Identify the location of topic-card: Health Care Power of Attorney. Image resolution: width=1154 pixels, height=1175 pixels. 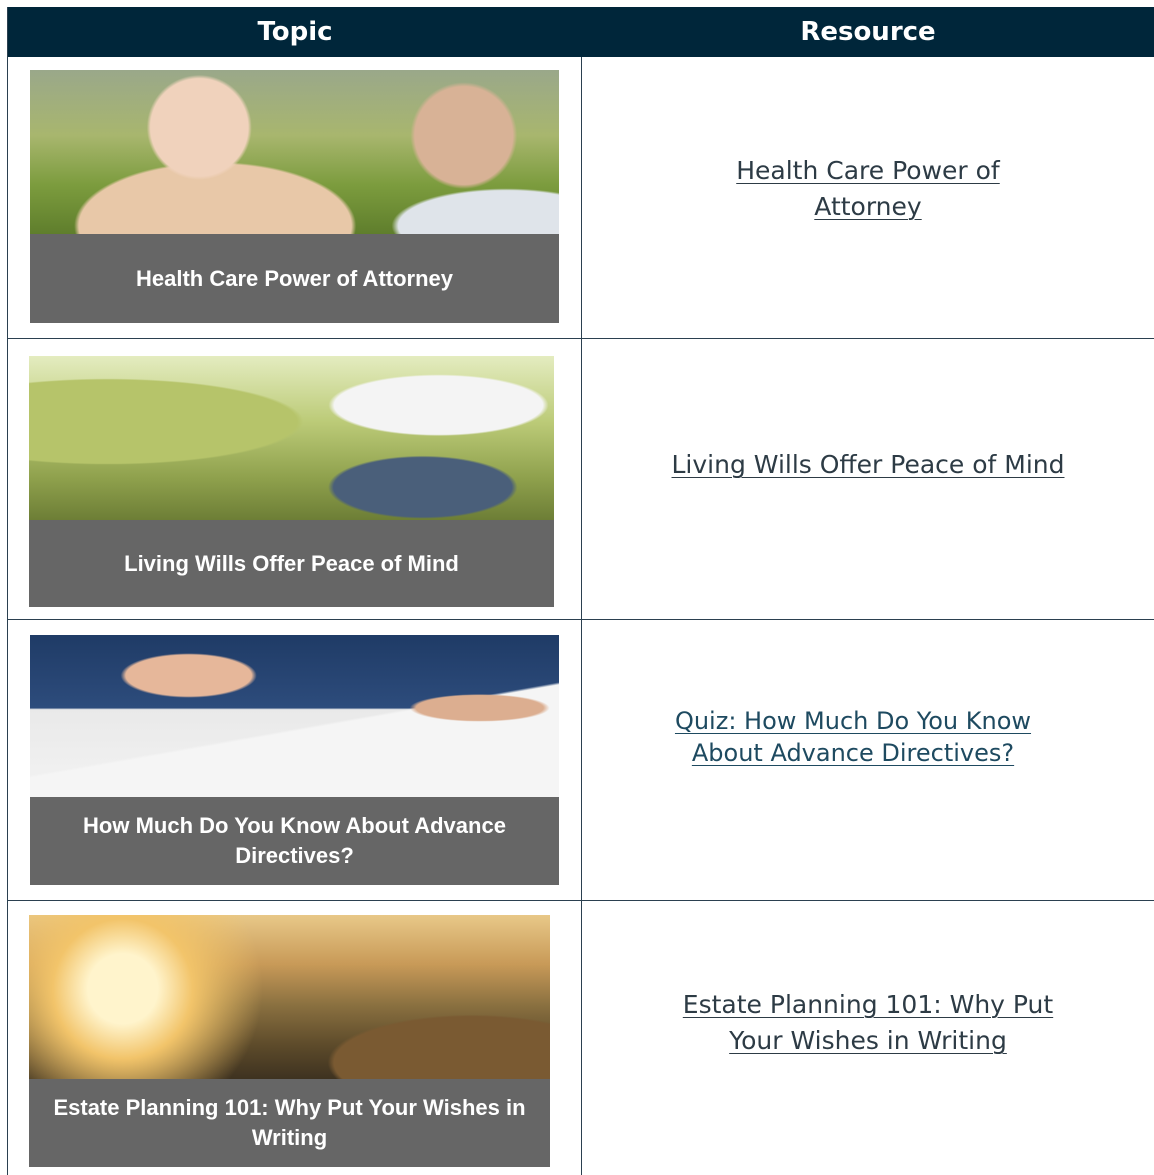
(294, 196).